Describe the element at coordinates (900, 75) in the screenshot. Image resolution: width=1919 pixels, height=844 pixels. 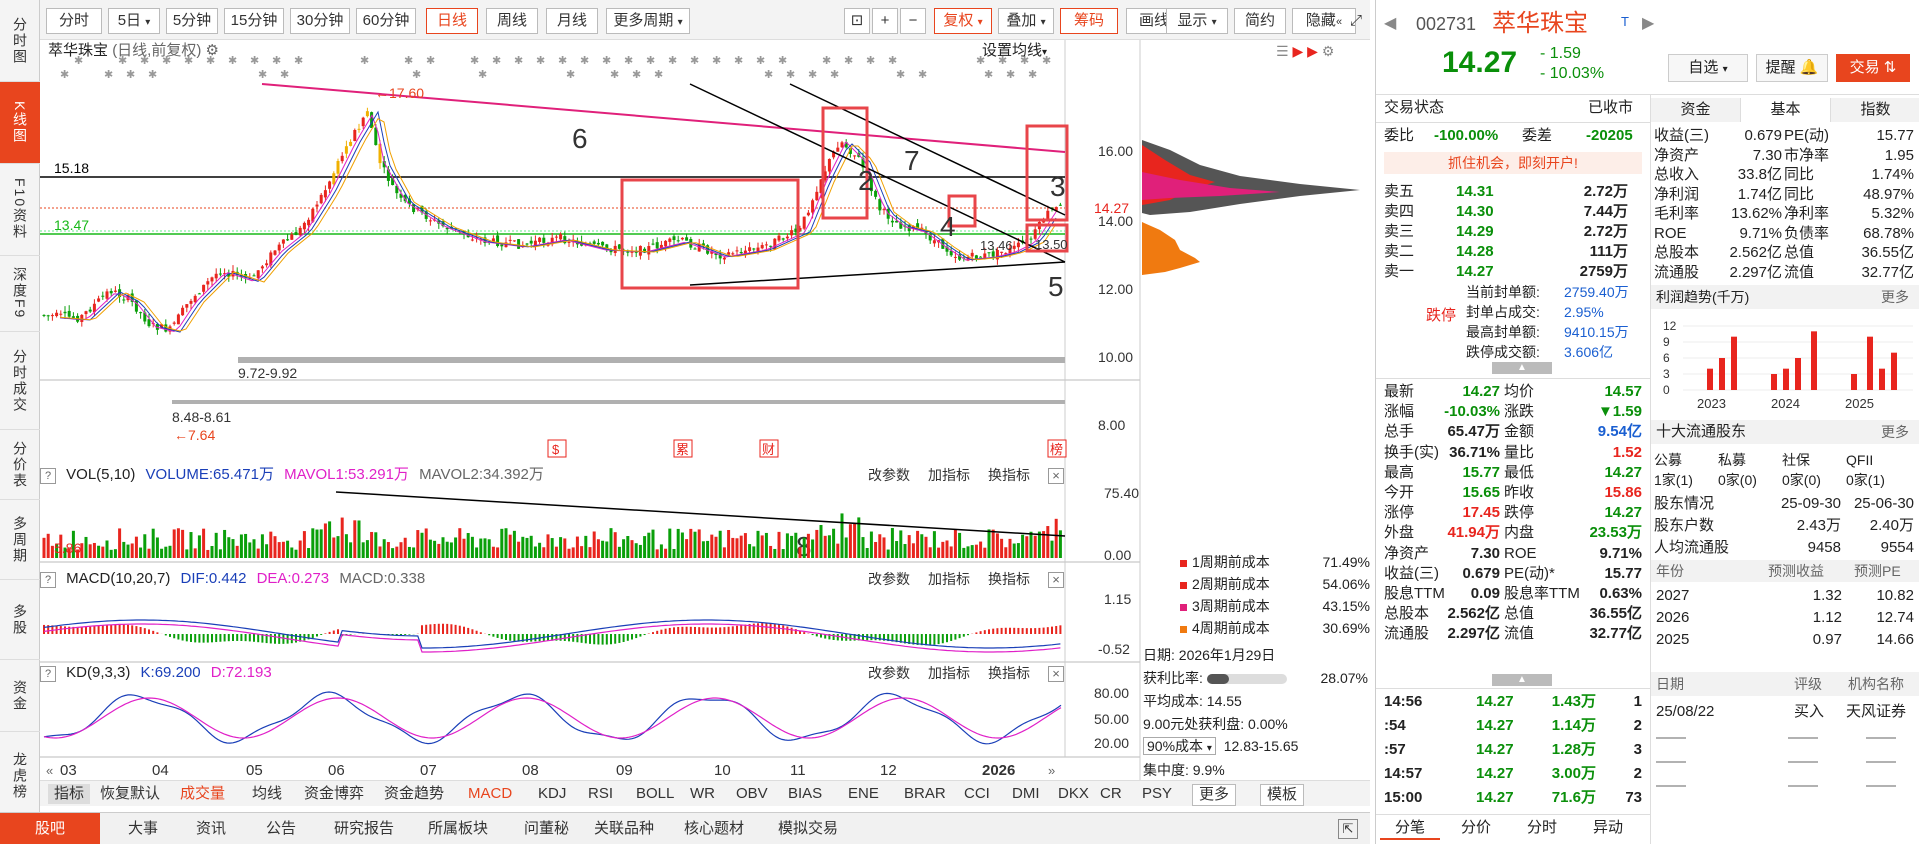
I see `signal-marker: ✱` at that location.